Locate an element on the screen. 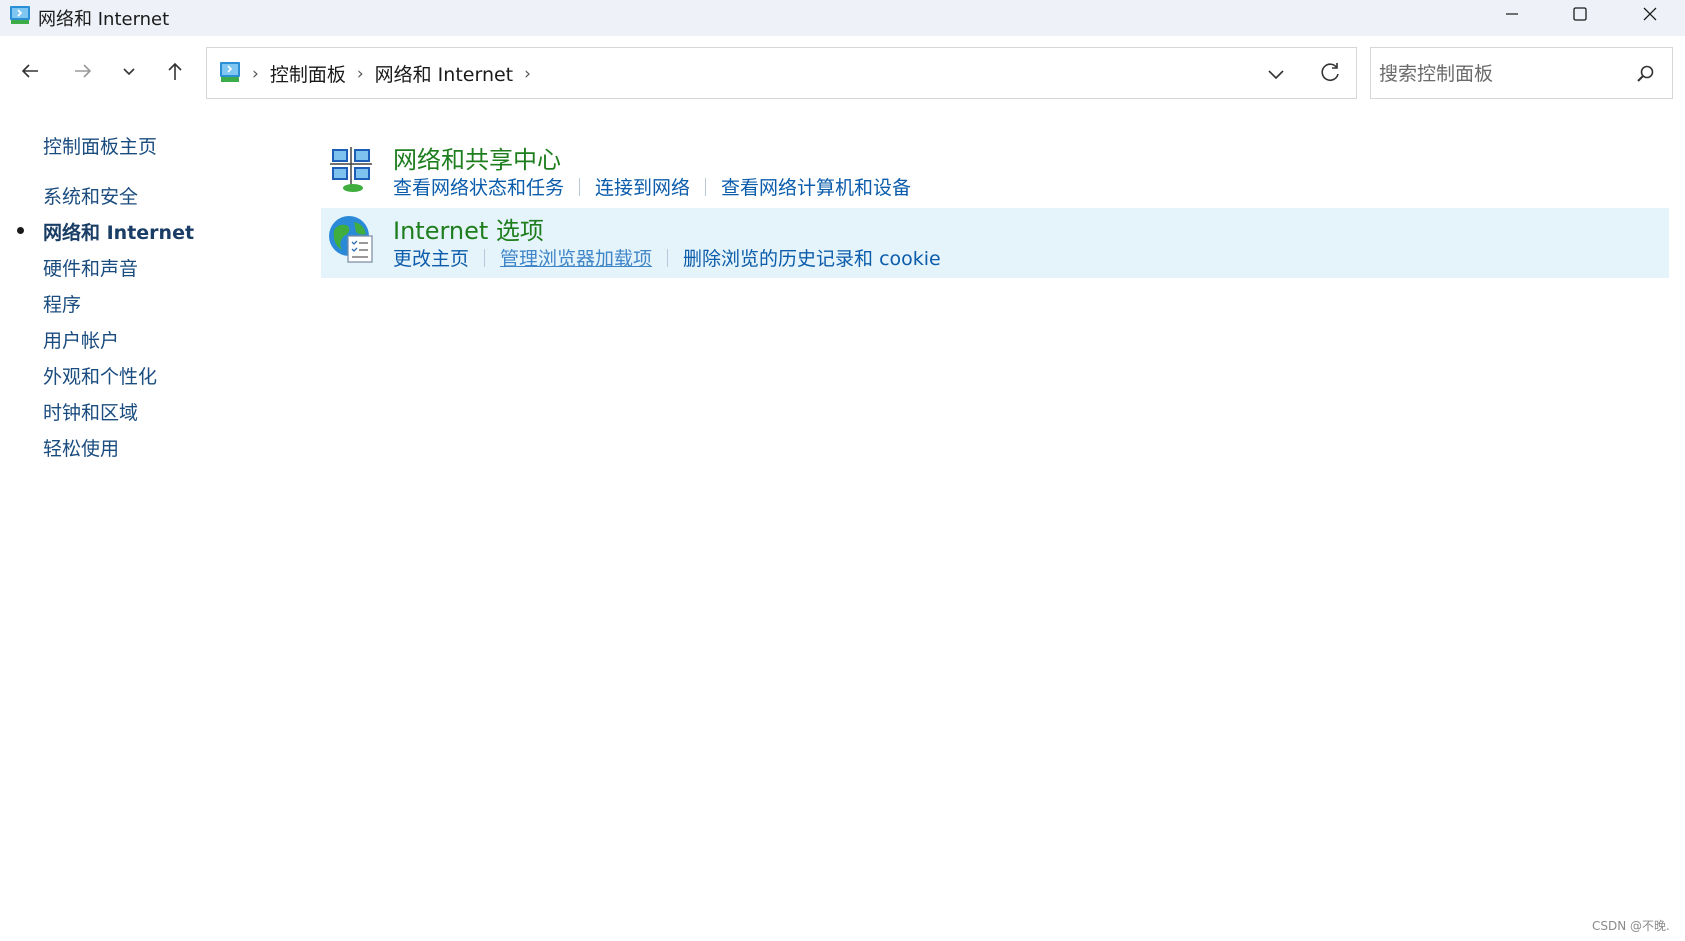 This screenshot has height=941, width=1685. sidebar-item-system-security: 系统和安全 is located at coordinates (90, 195).